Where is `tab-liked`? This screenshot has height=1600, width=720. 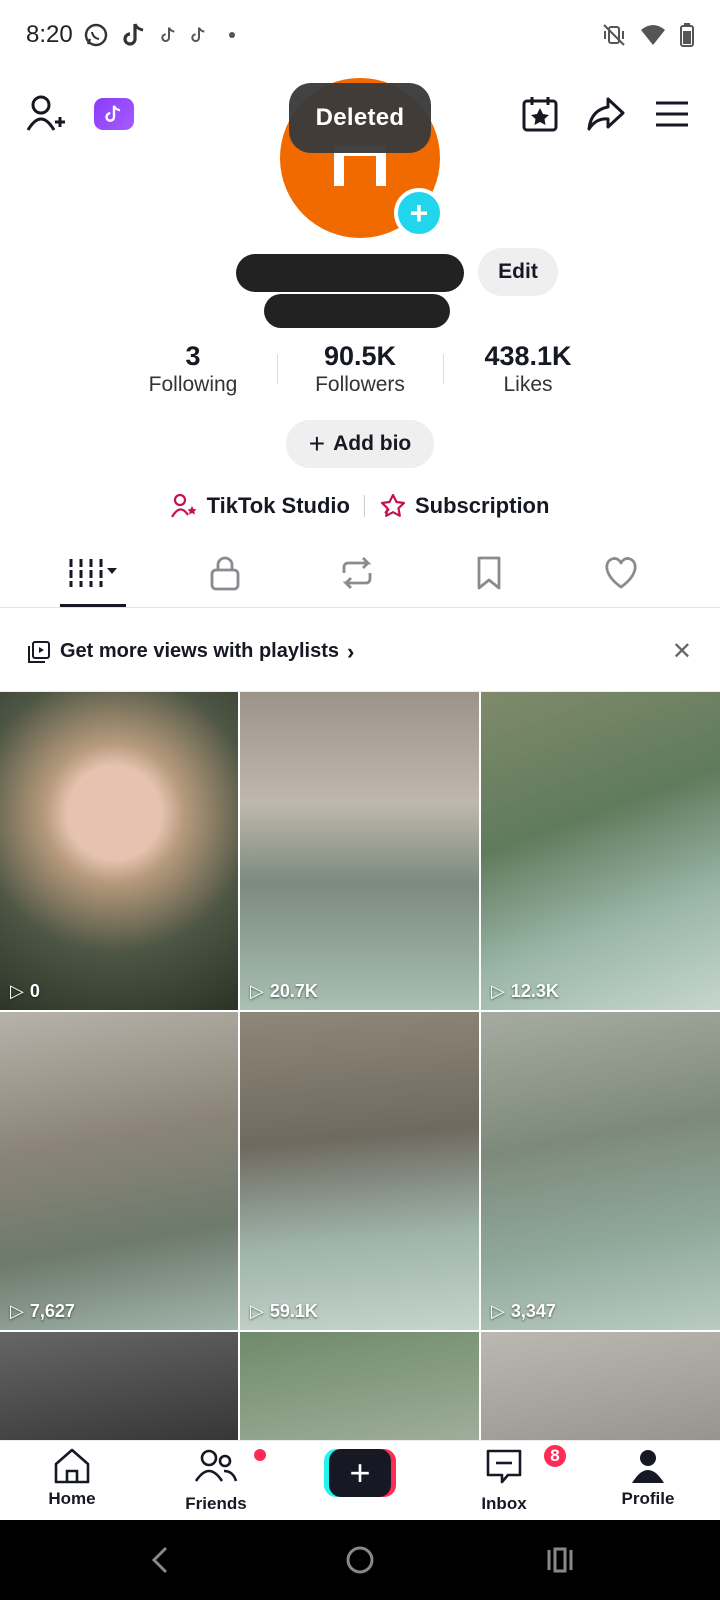 tab-liked is located at coordinates (621, 573).